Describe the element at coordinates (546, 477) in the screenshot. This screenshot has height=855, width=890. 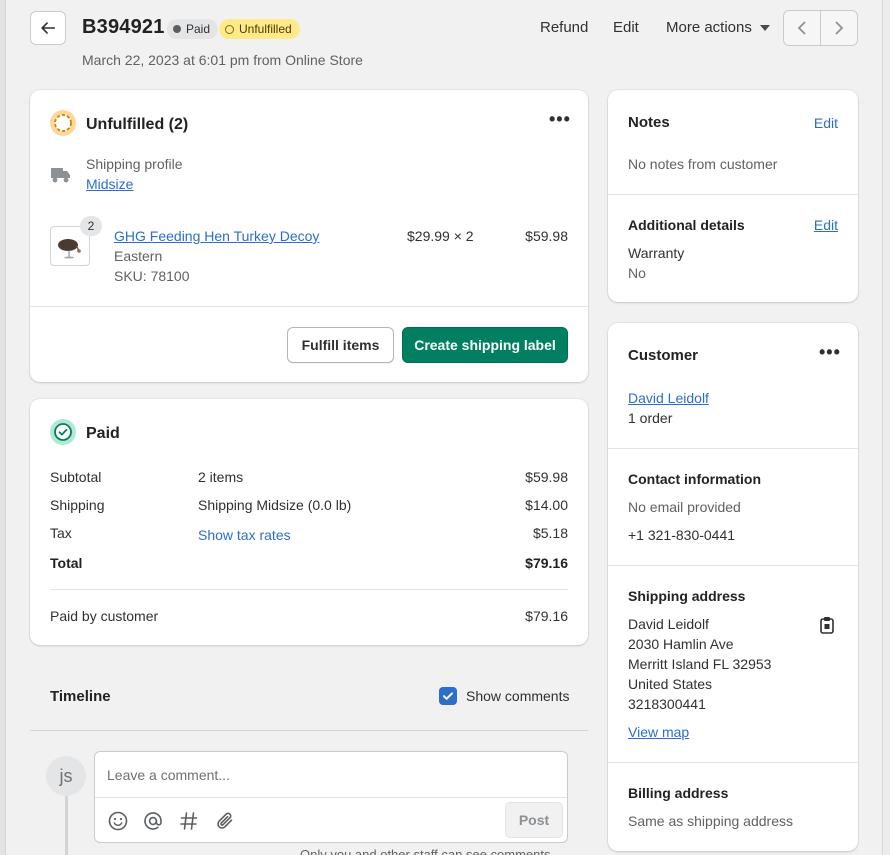
I see `subtotal-value: $59.98` at that location.